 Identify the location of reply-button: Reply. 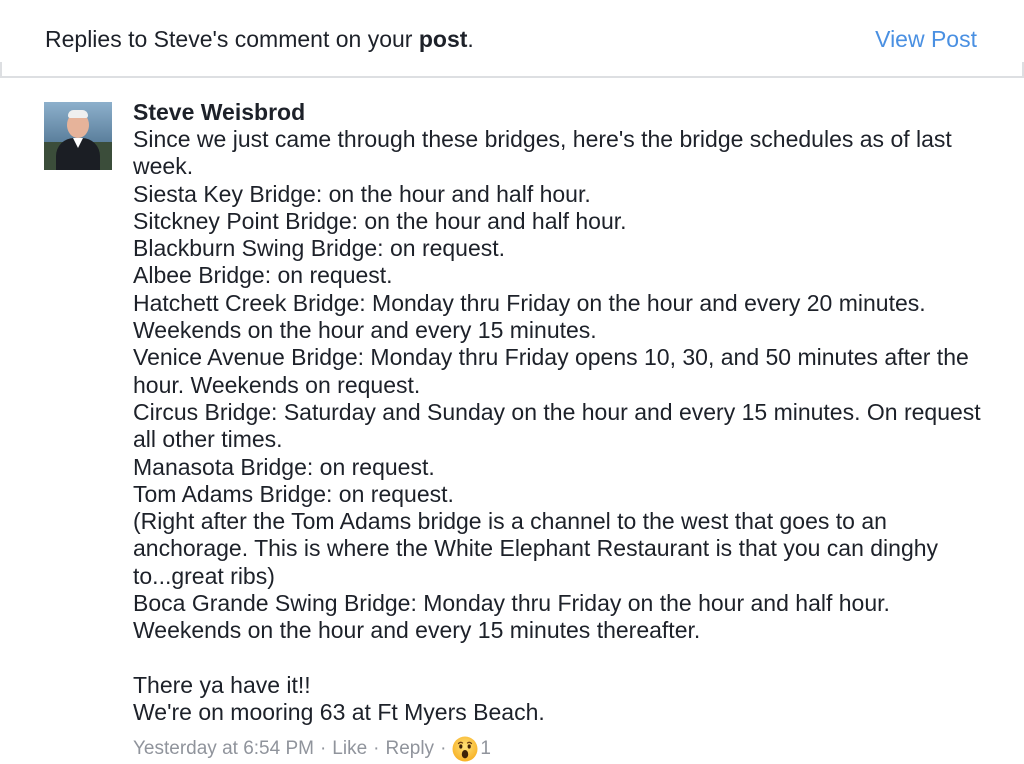
(409, 749).